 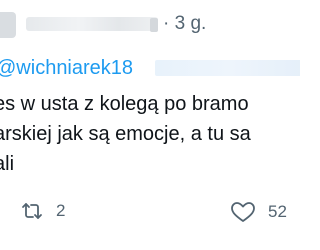 What do you see at coordinates (92, 24) in the screenshot?
I see `author-name-redacted` at bounding box center [92, 24].